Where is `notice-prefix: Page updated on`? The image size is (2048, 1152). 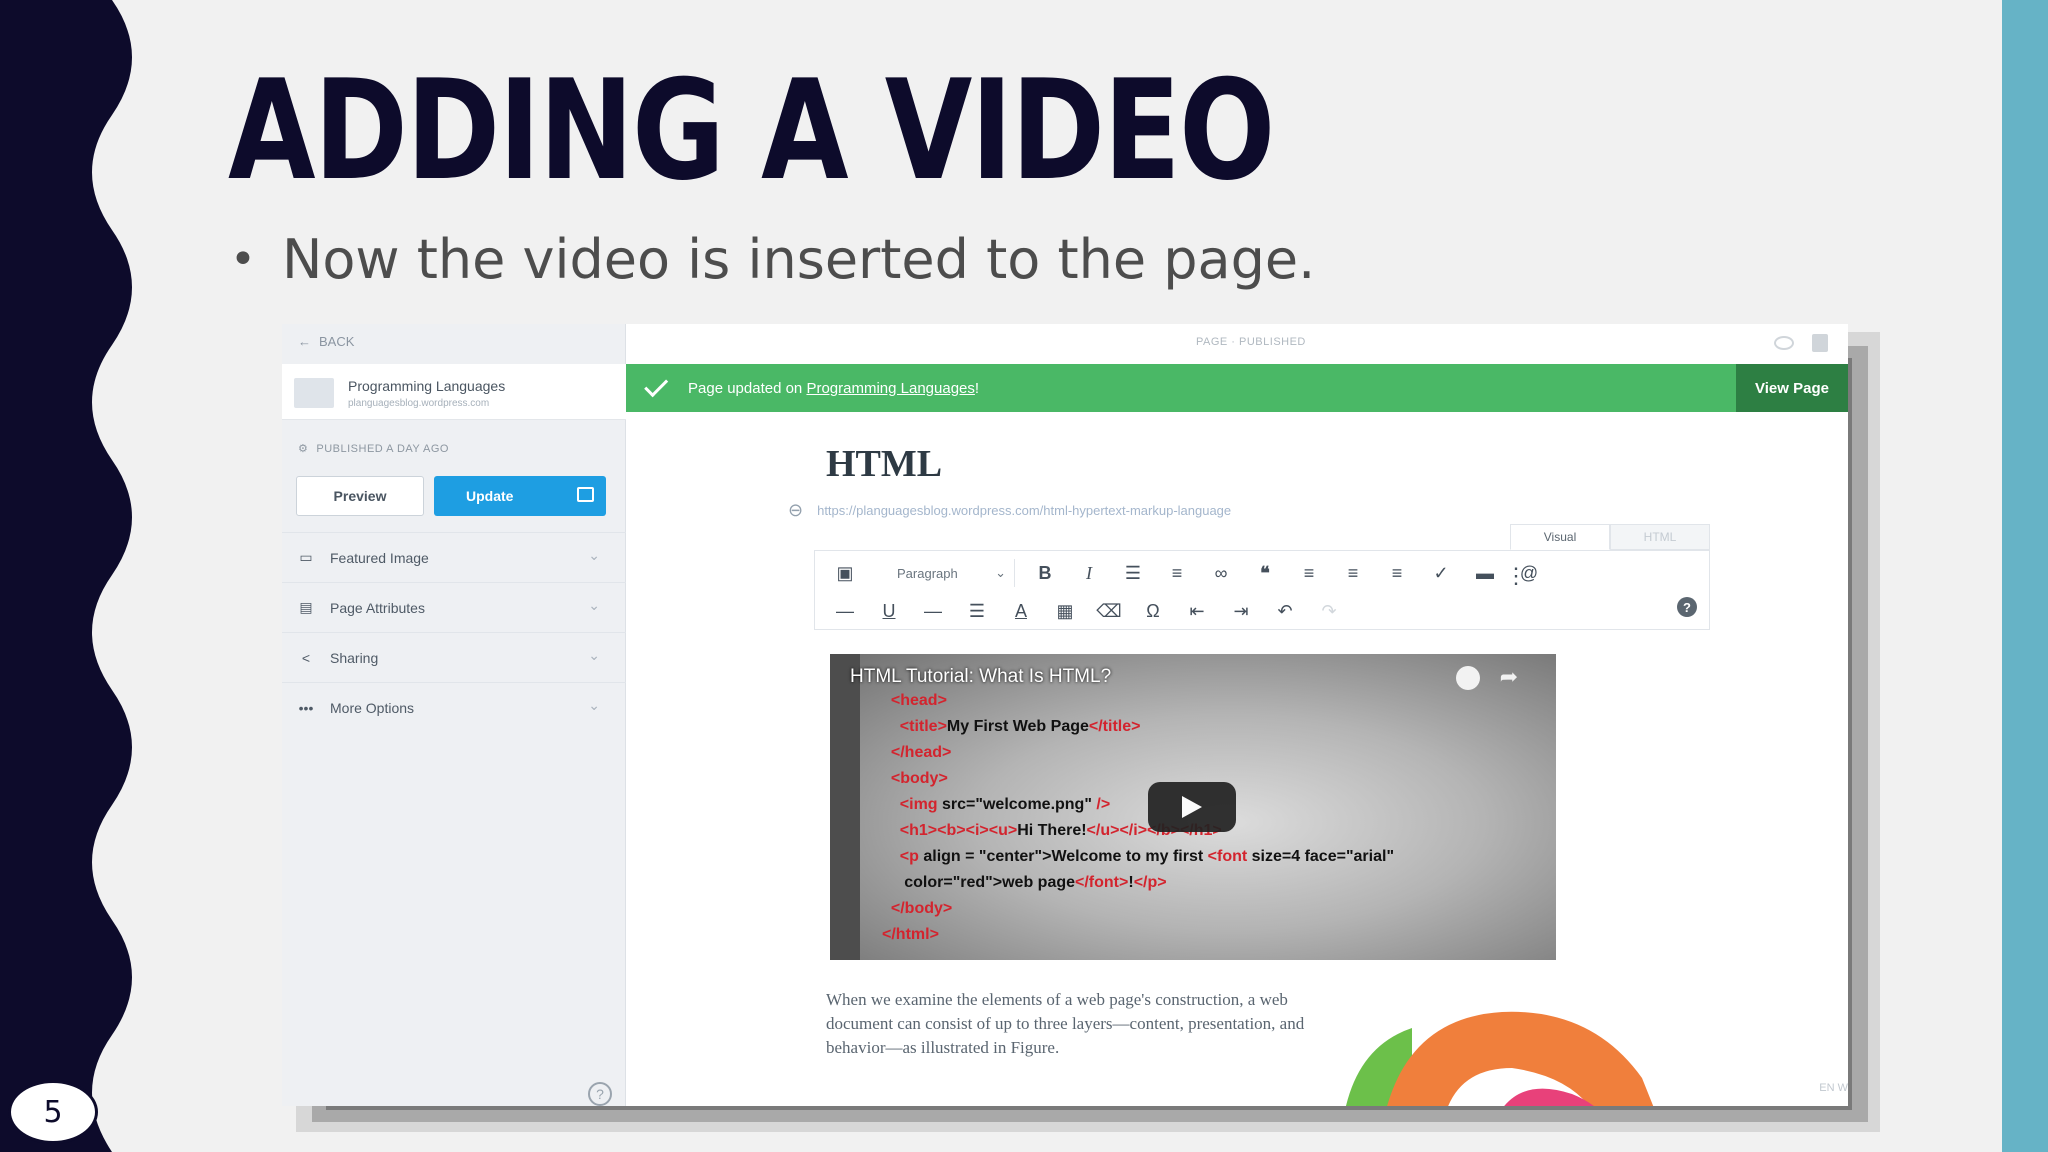
notice-prefix: Page updated on is located at coordinates (747, 388).